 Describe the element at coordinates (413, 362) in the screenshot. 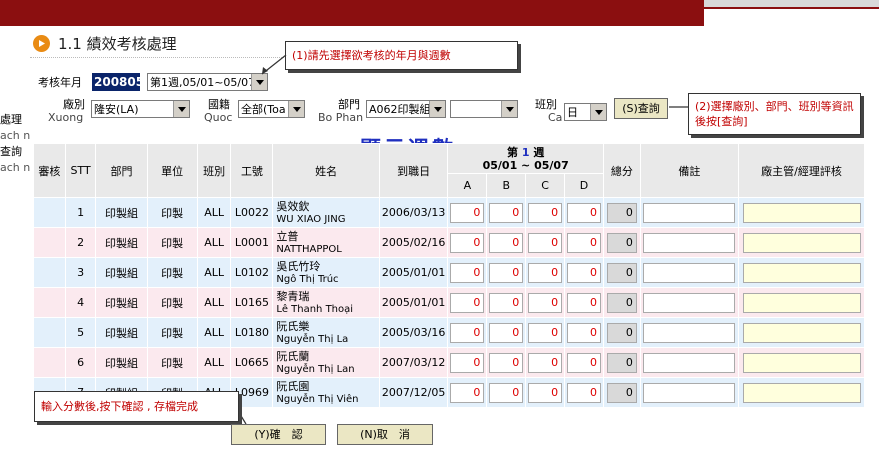

I see `cell-join-date: 2007/03/12` at that location.